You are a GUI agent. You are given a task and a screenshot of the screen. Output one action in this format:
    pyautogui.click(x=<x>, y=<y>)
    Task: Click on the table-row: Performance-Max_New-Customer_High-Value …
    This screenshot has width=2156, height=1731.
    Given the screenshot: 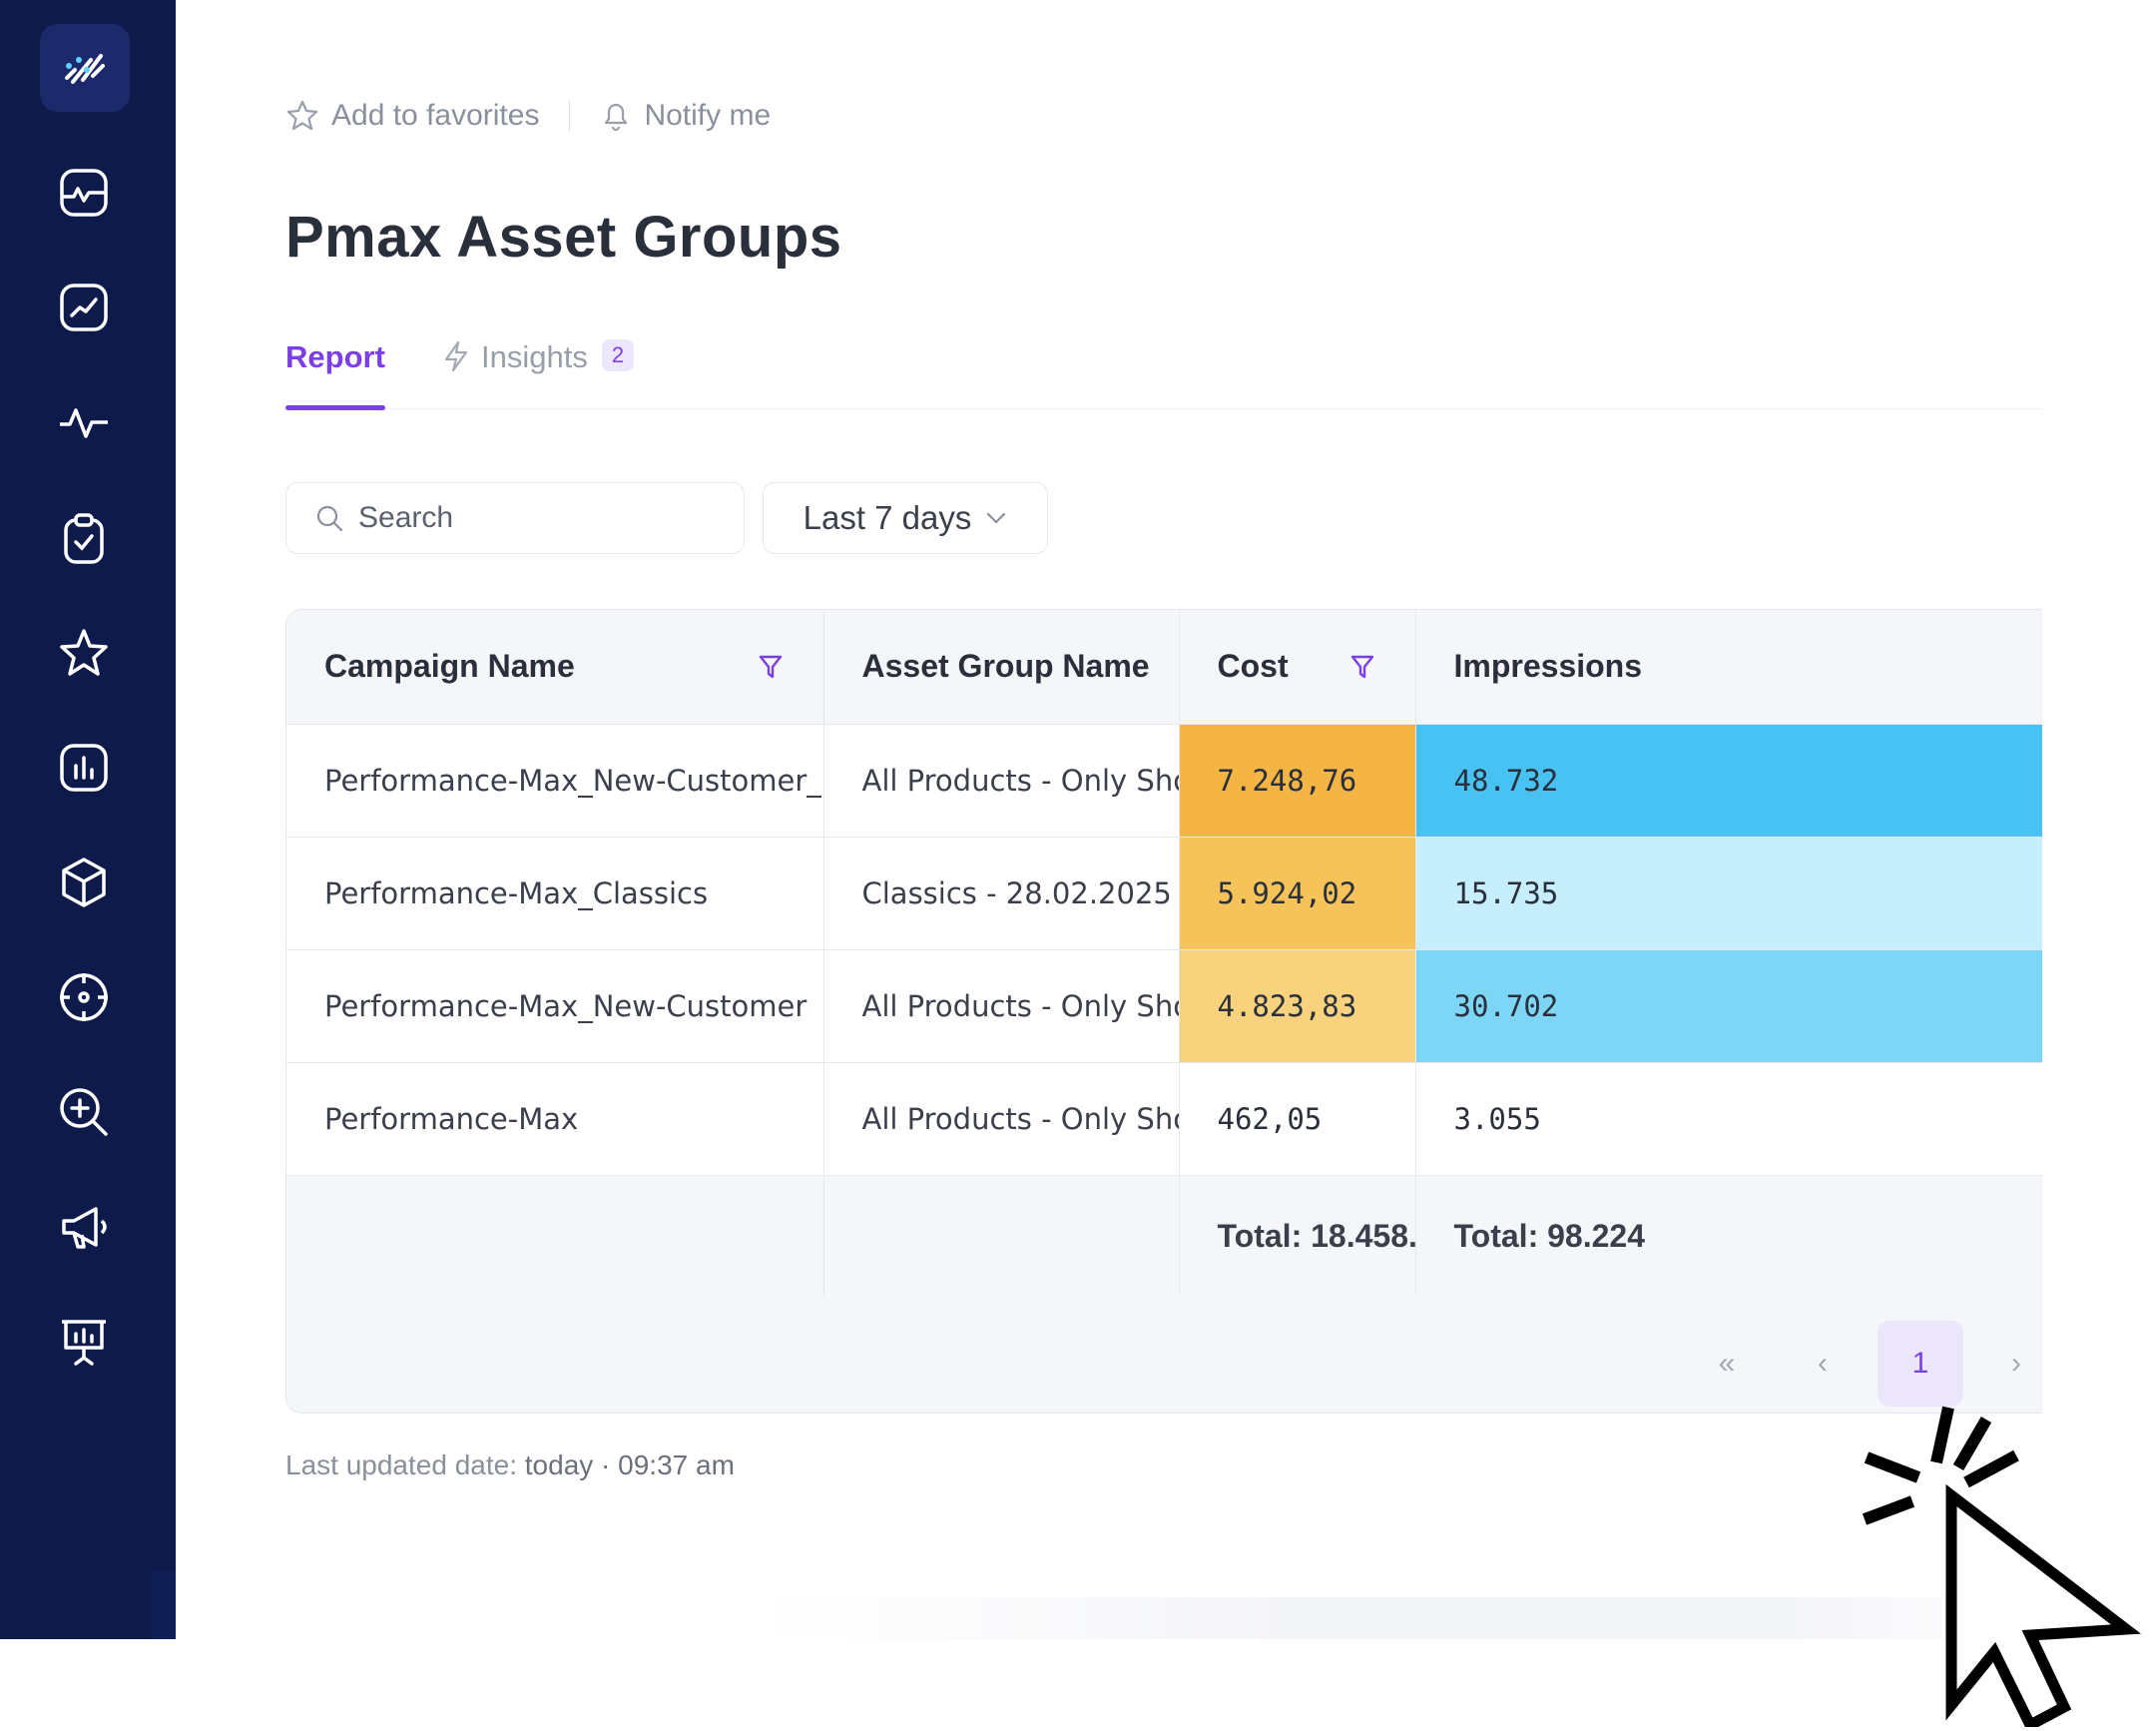 What is the action you would take?
    pyautogui.click(x=1164, y=781)
    